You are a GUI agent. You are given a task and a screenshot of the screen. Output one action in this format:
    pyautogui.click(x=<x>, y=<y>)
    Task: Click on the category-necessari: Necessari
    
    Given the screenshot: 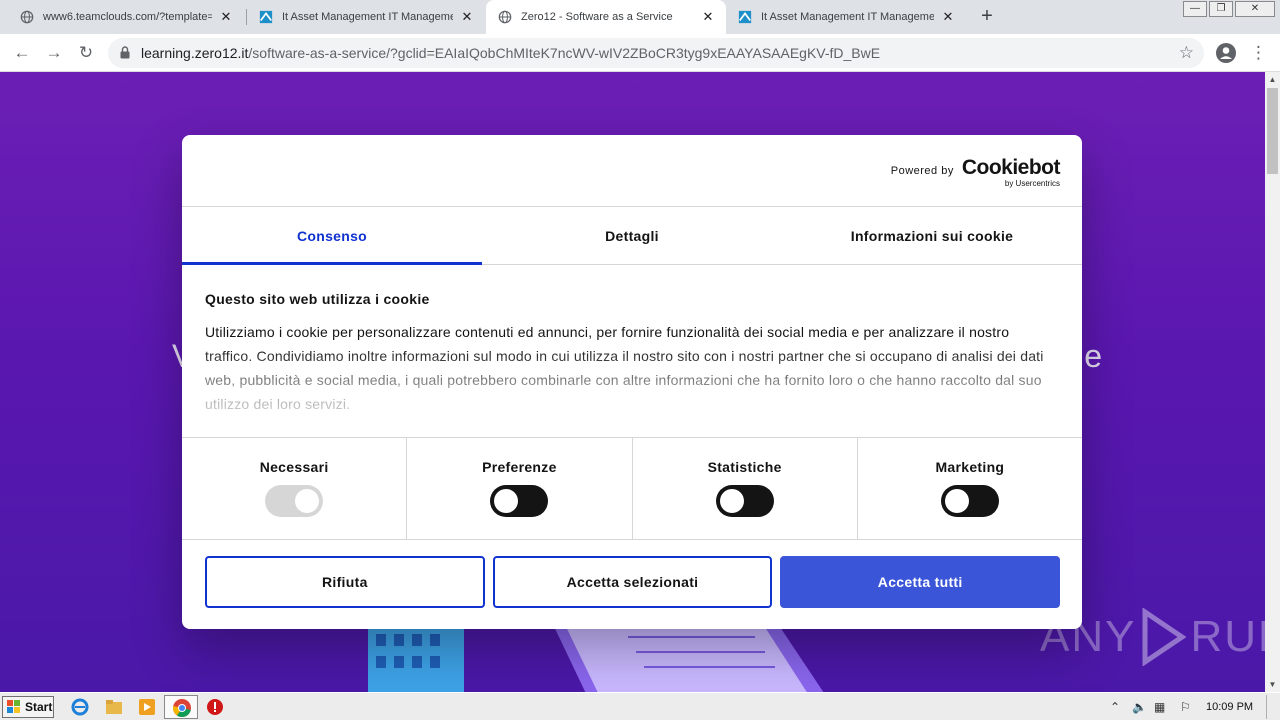 What is the action you would take?
    pyautogui.click(x=295, y=488)
    